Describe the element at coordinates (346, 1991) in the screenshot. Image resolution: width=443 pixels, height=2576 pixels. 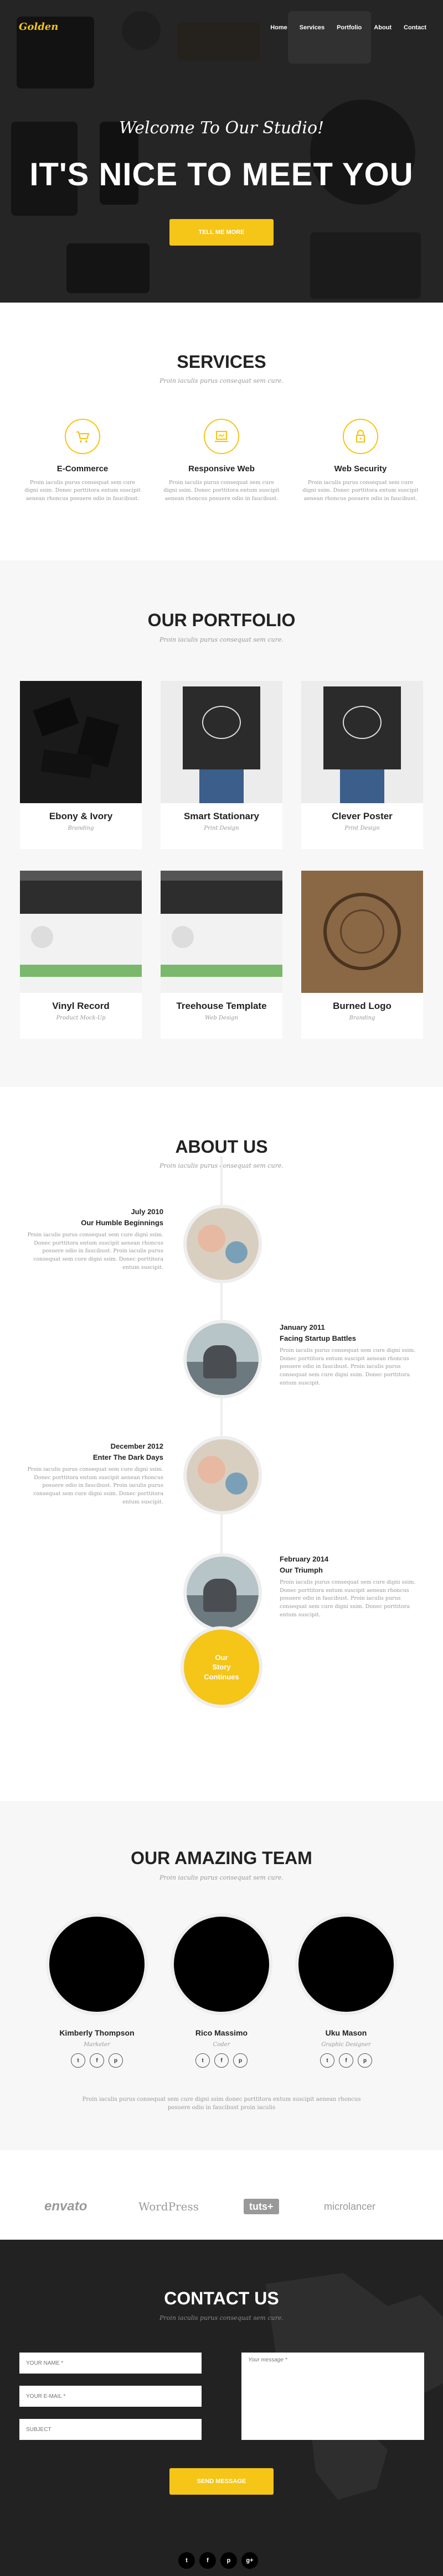
I see `team-member-uku: Uku Mason Graphic Designer t f p` at that location.